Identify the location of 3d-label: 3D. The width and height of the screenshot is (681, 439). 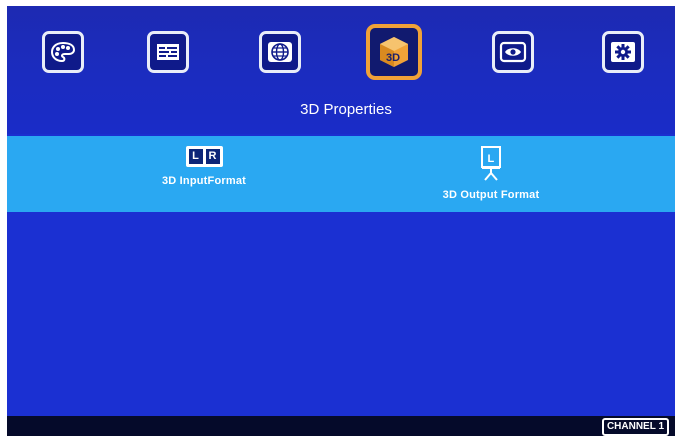
(393, 58).